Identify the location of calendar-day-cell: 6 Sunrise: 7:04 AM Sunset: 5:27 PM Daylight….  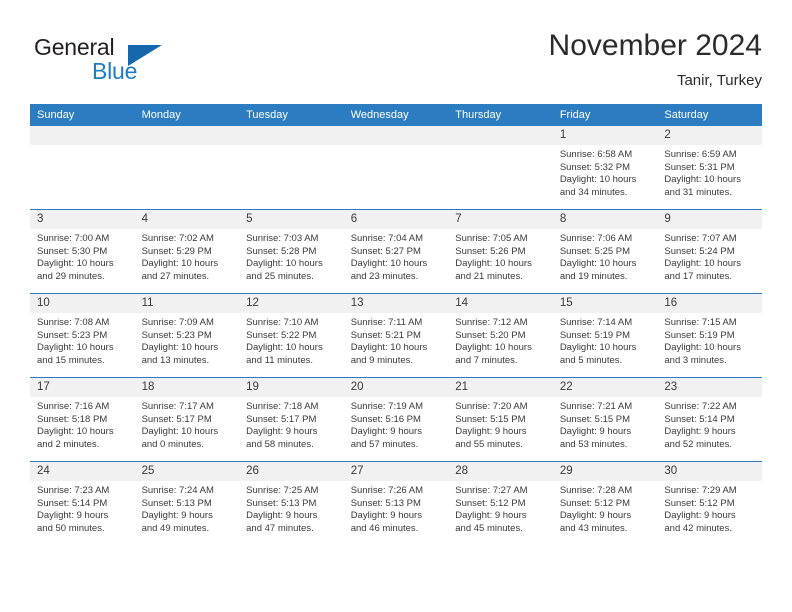
(396, 251).